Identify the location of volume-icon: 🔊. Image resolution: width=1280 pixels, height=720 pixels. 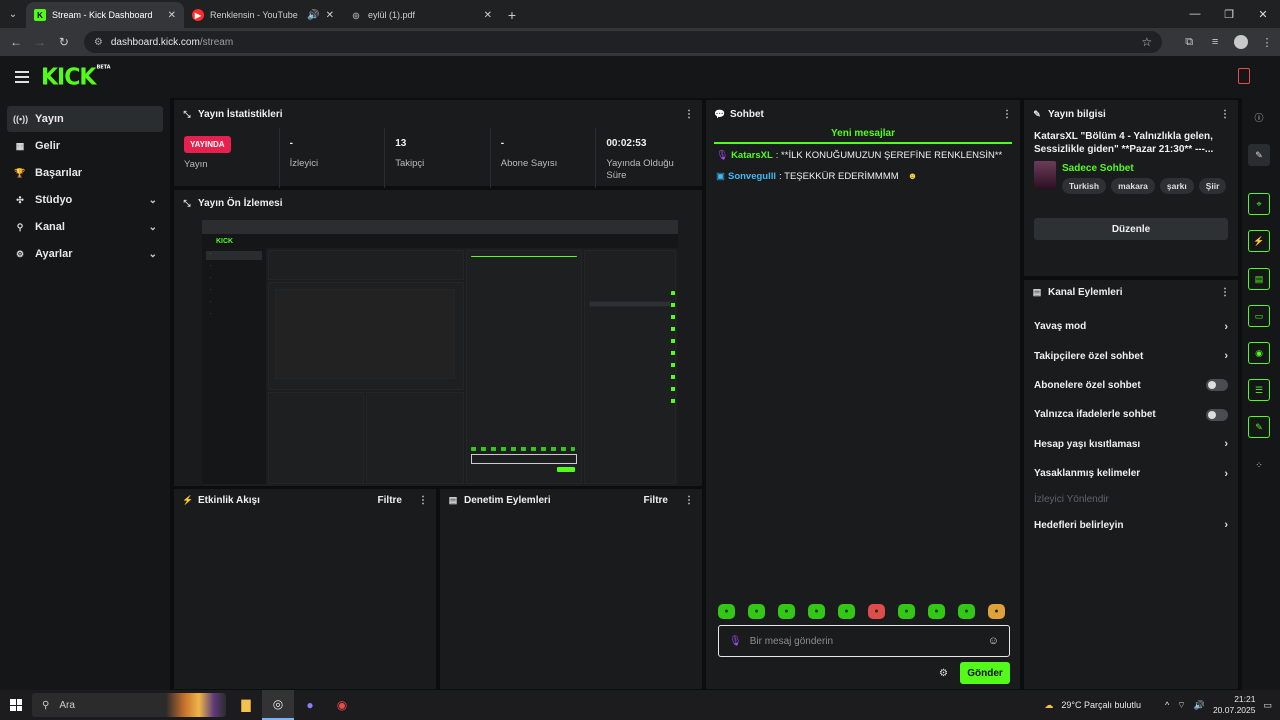
(1199, 705).